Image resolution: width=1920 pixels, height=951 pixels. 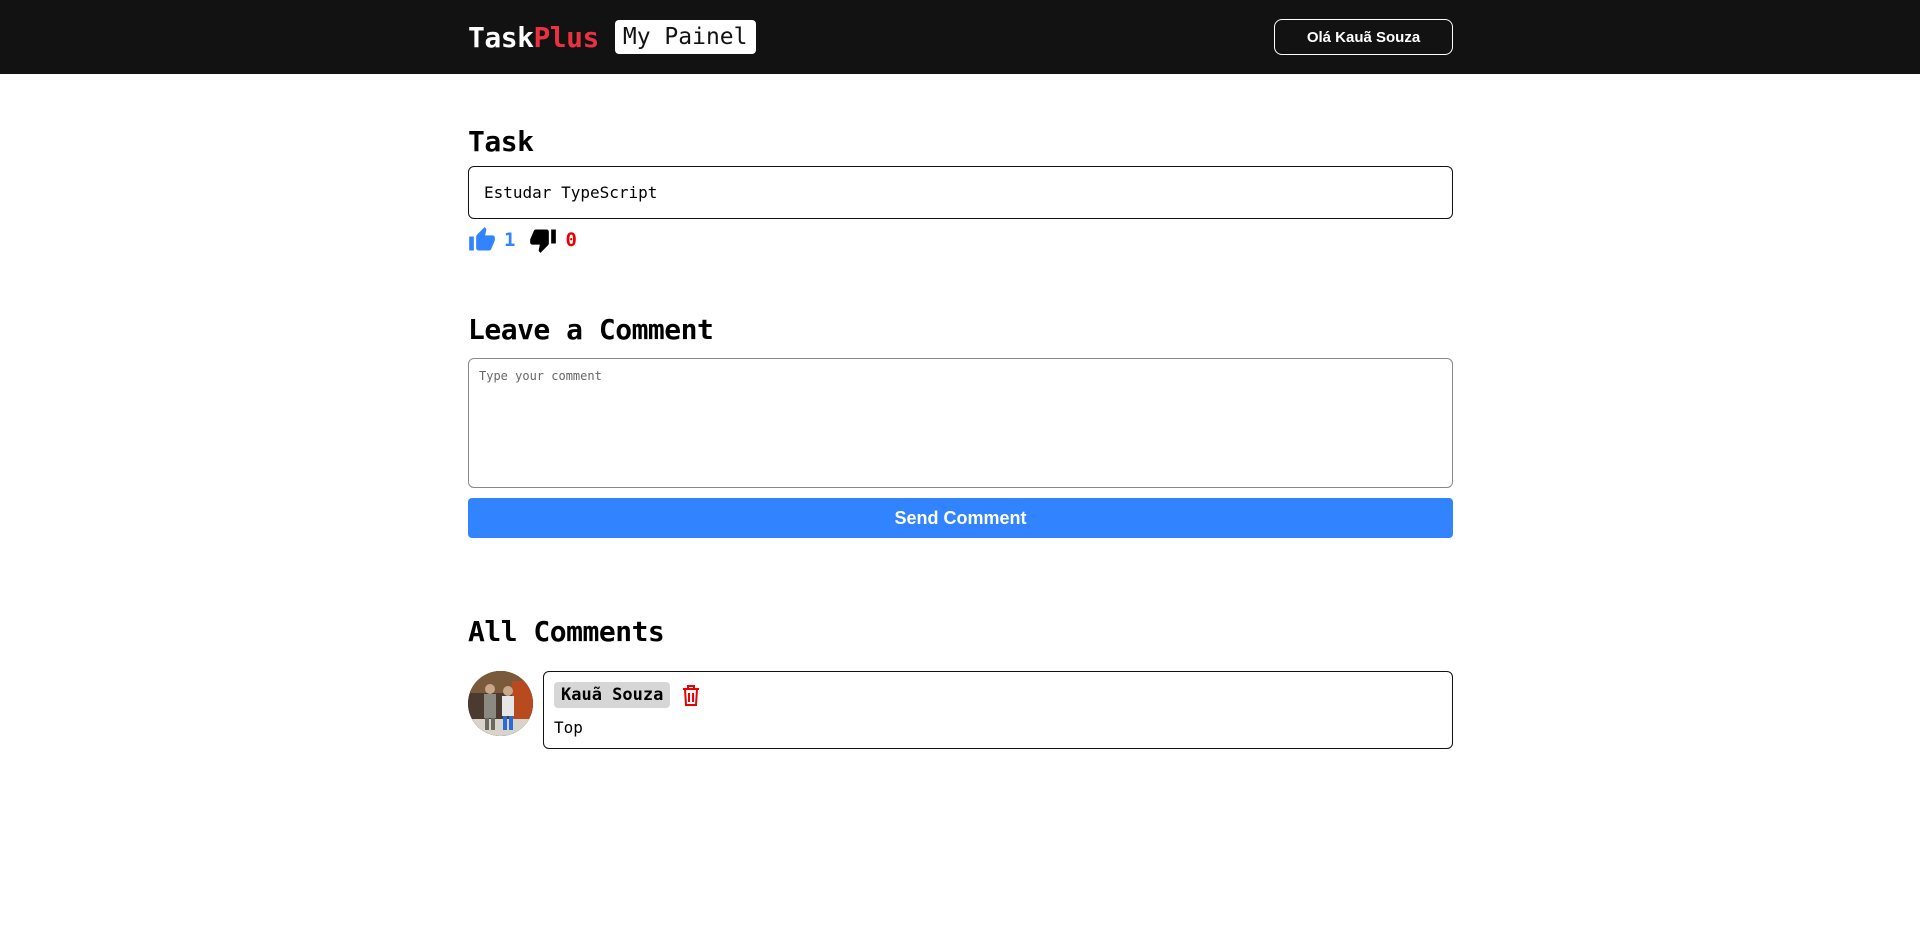 I want to click on send-comment-button: Send Comment, so click(x=960, y=518).